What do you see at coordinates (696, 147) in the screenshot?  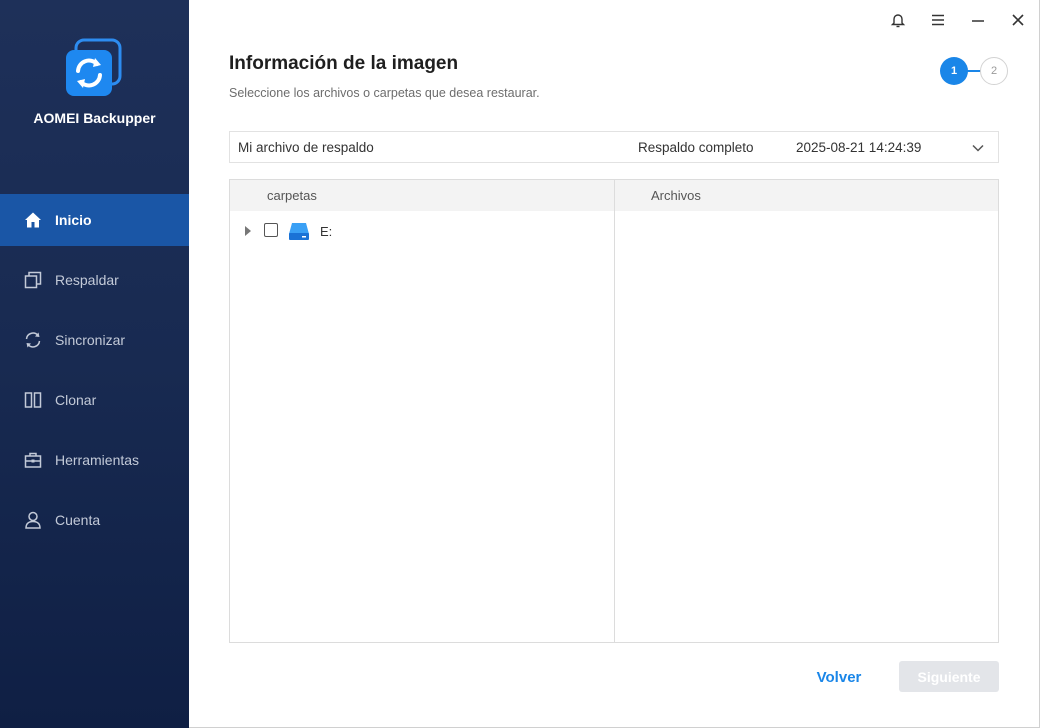 I see `backup-type: Respaldo completo` at bounding box center [696, 147].